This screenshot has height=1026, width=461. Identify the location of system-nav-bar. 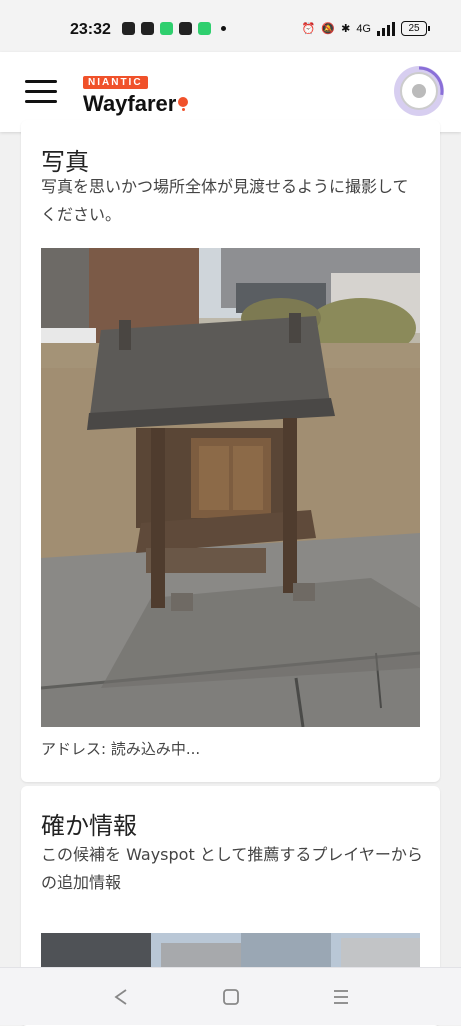
(230, 996).